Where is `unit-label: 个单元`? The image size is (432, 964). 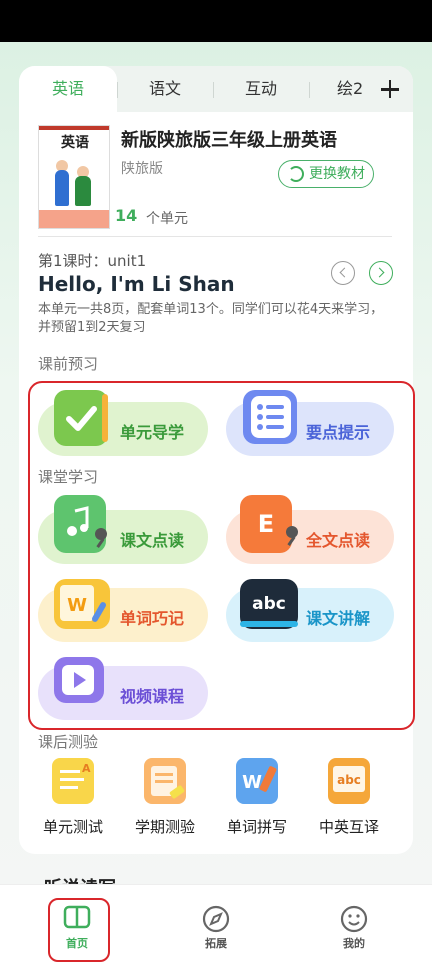
unit-label: 个单元 is located at coordinates (167, 219).